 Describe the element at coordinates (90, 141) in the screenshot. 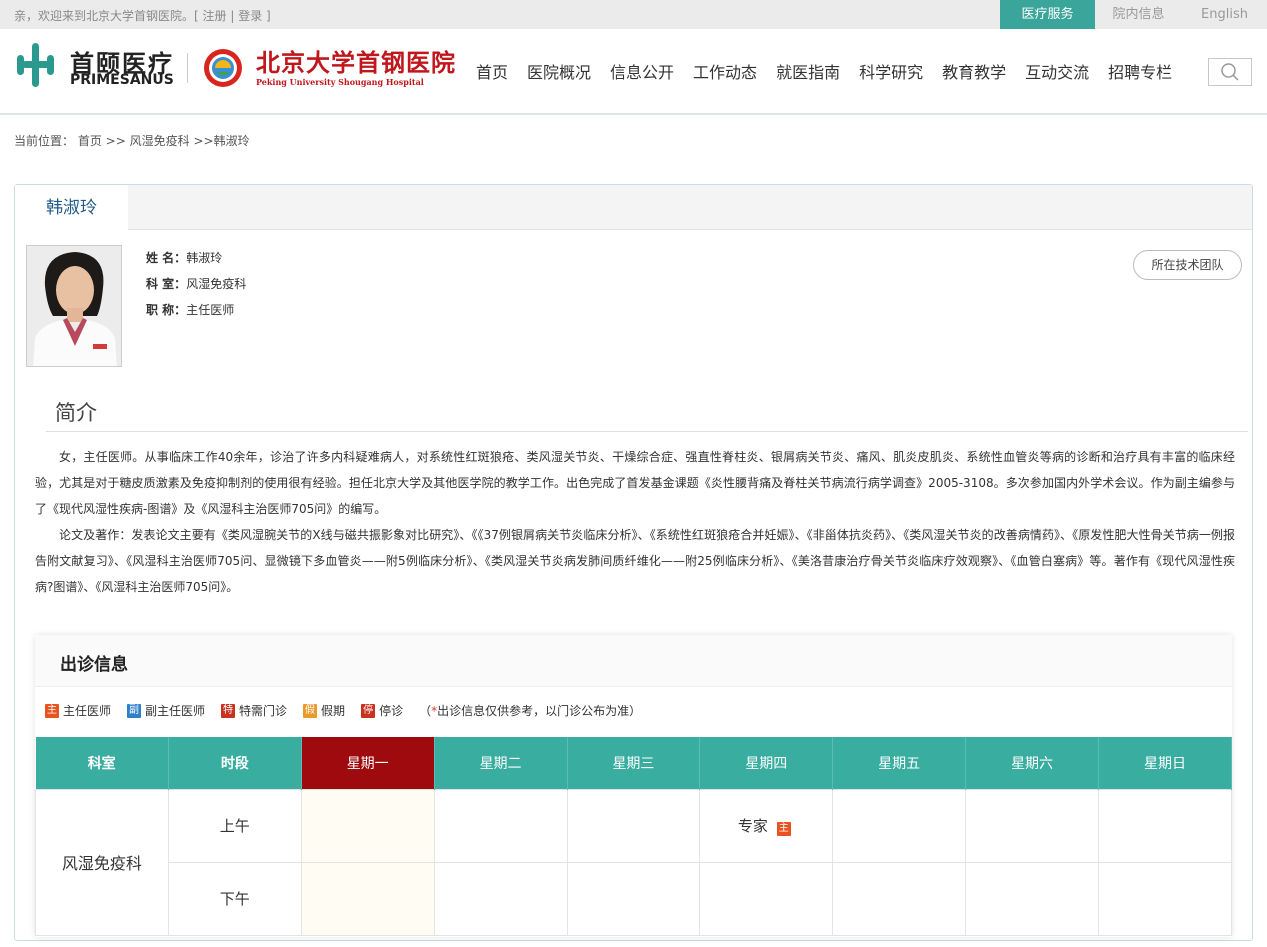

I see `breadcrumb-home: 首页` at that location.